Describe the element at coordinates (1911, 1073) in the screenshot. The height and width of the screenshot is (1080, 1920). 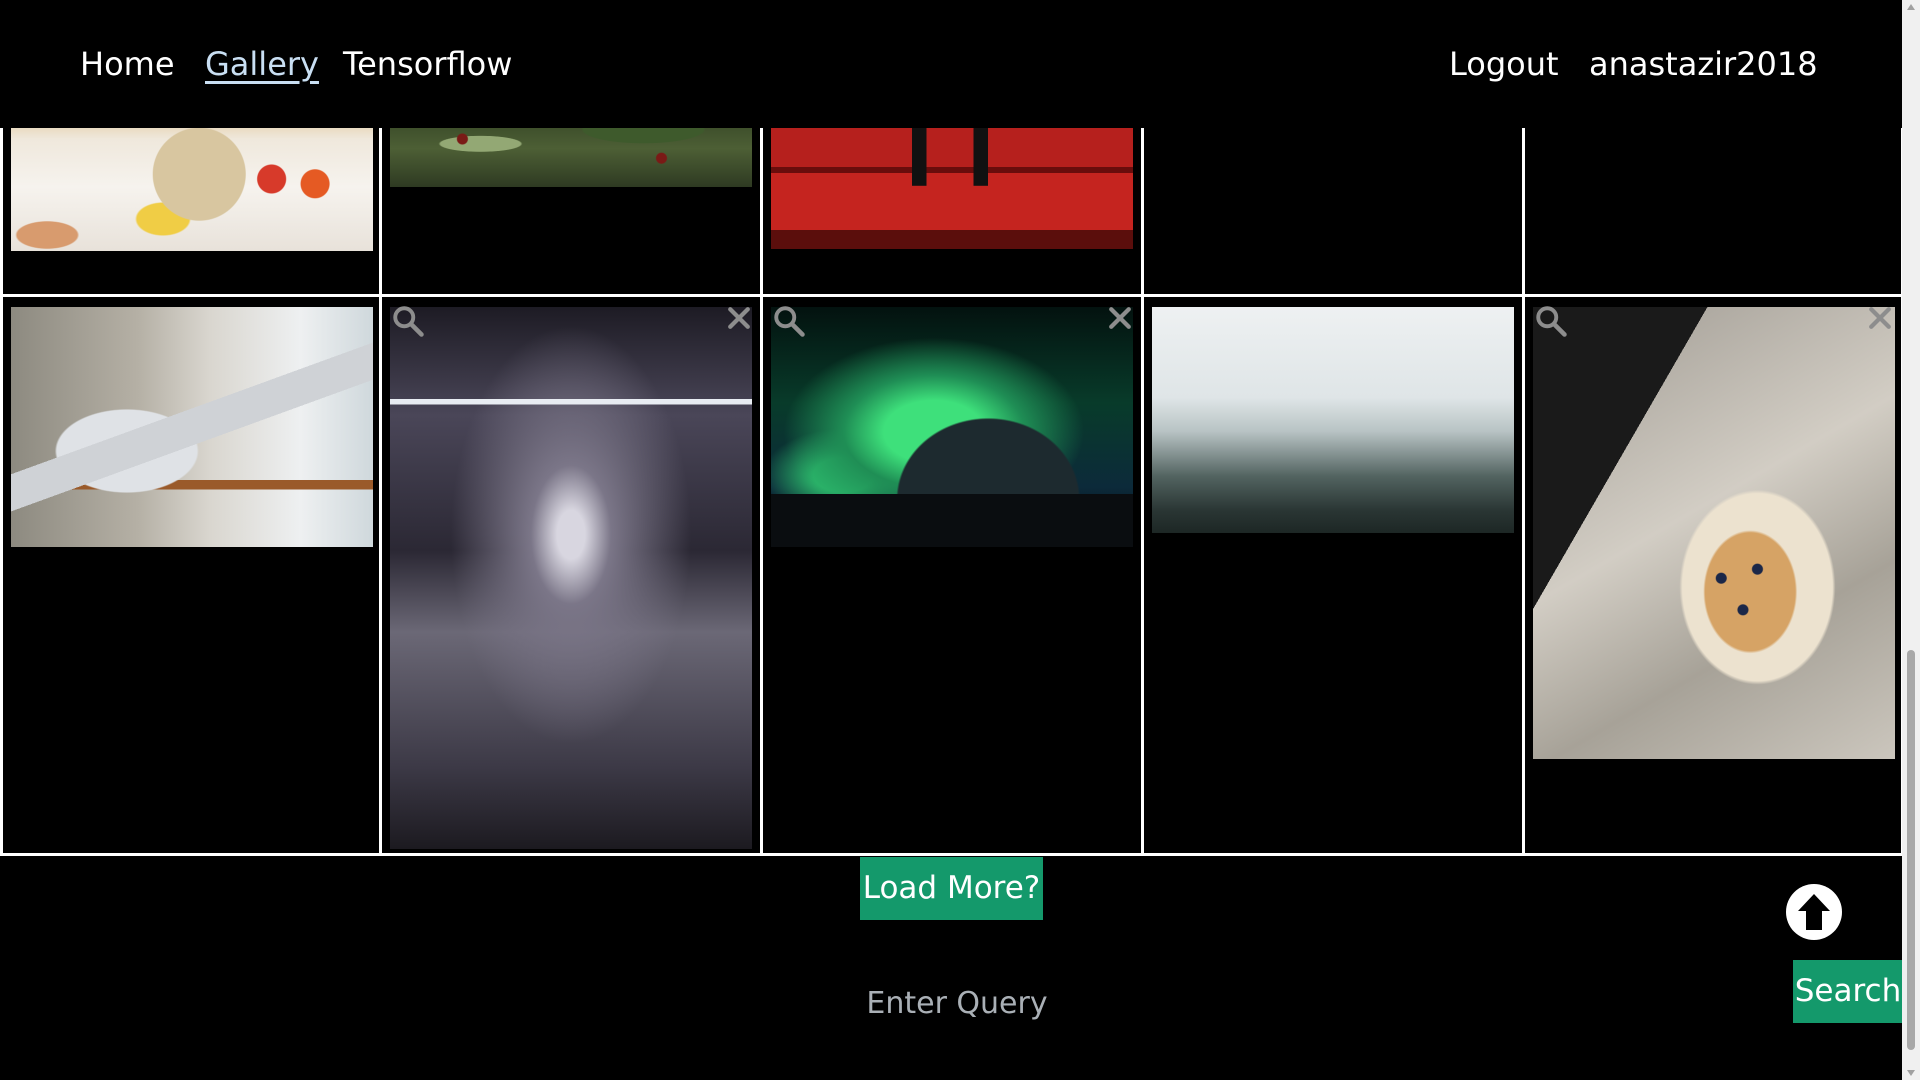
I see `scroll-down-arrow-icon` at that location.